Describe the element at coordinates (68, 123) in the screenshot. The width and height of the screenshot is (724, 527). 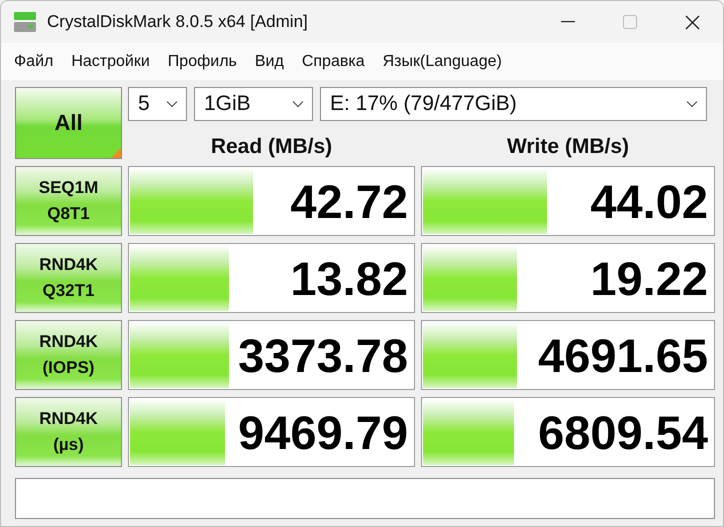
I see `all-button: All` at that location.